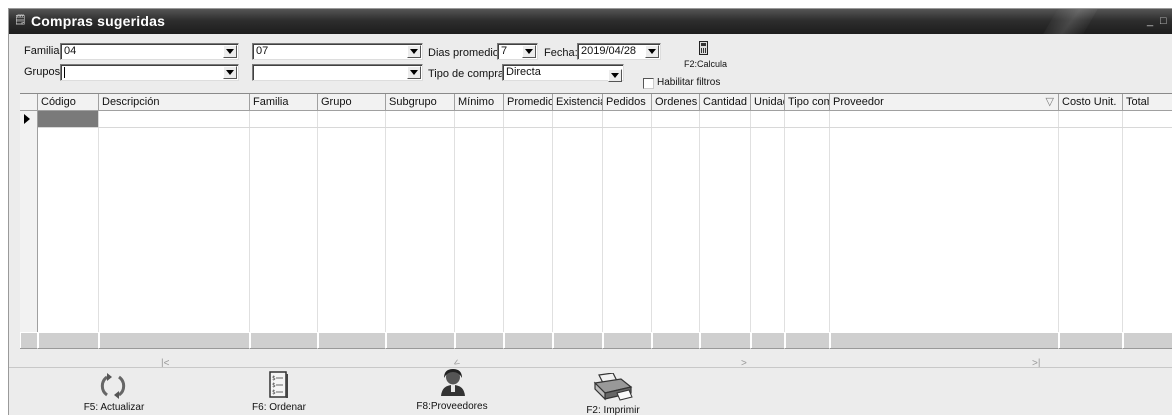 The height and width of the screenshot is (416, 1172). Describe the element at coordinates (149, 51) in the screenshot. I see `familias-from-select: 04` at that location.